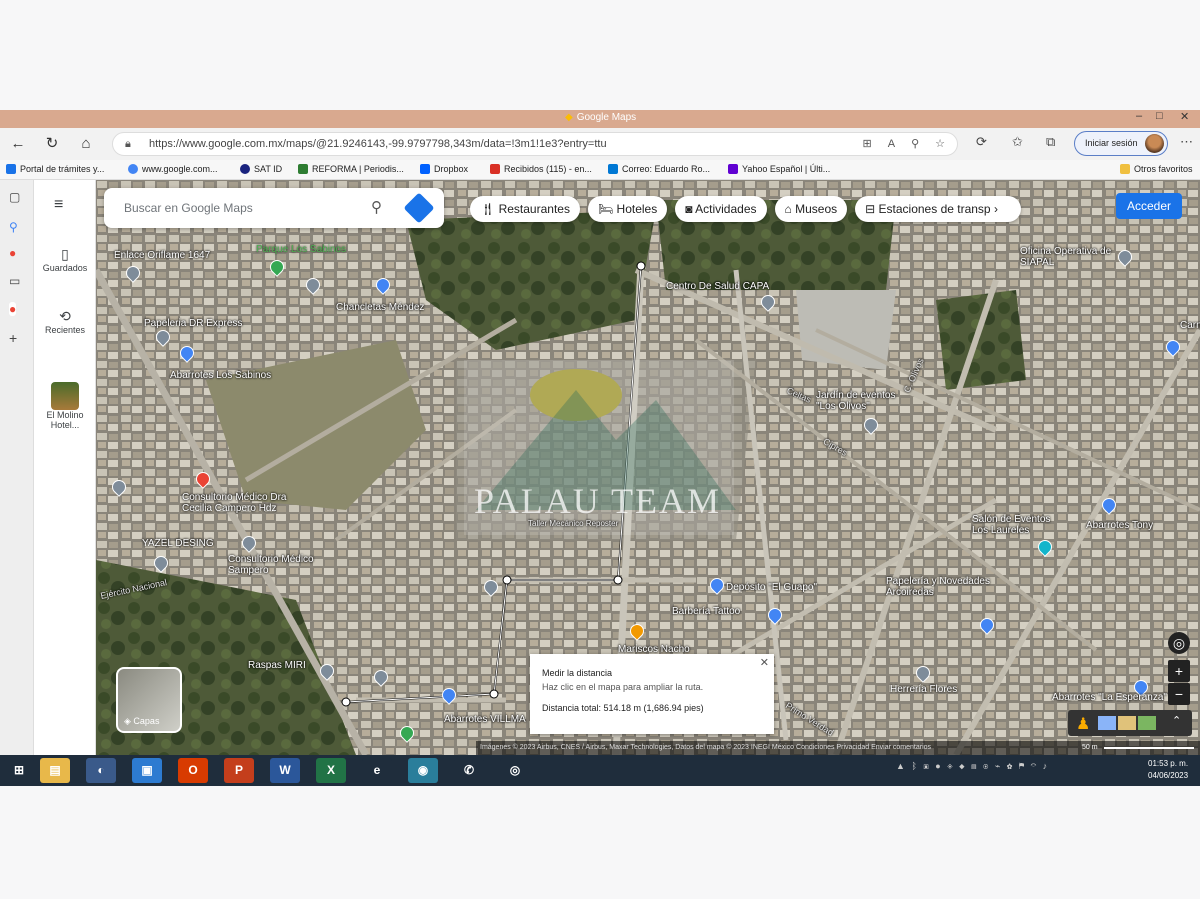 This screenshot has height=899, width=1200. I want to click on start-button: ⊞, so click(19, 770).